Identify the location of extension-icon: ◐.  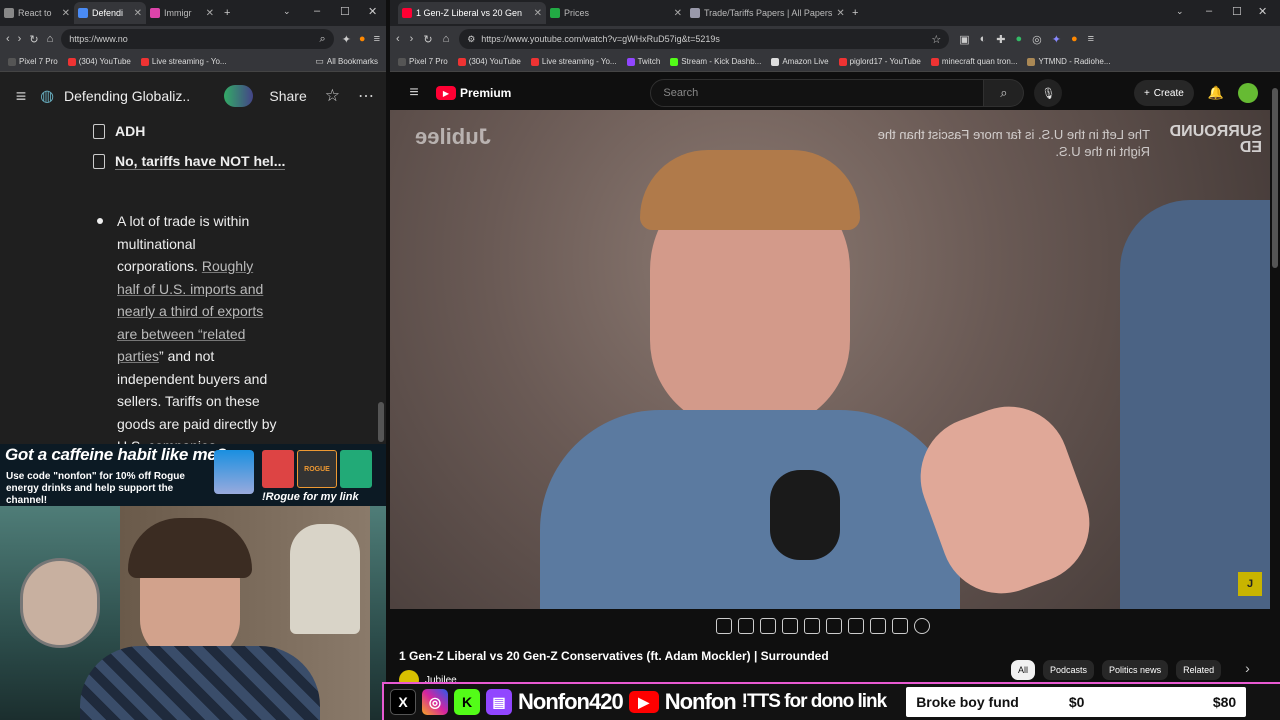
(983, 39).